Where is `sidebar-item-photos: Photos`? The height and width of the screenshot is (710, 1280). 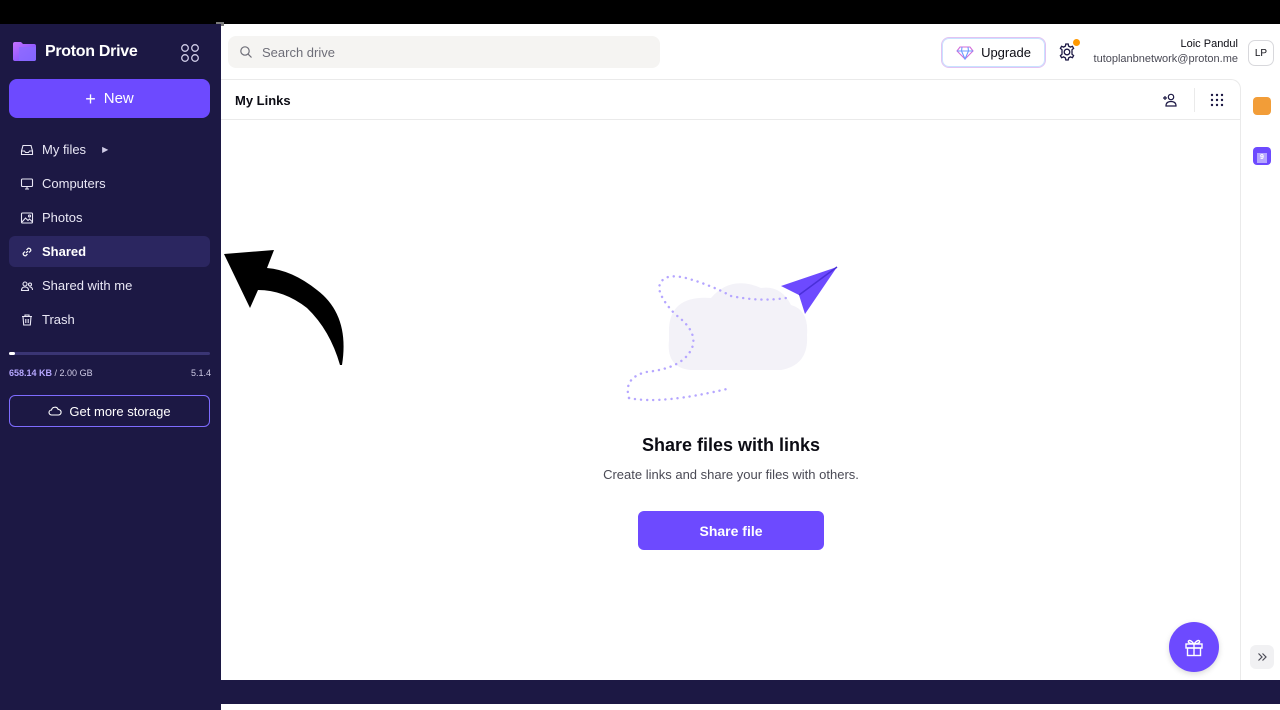
sidebar-item-photos: Photos is located at coordinates (109, 217).